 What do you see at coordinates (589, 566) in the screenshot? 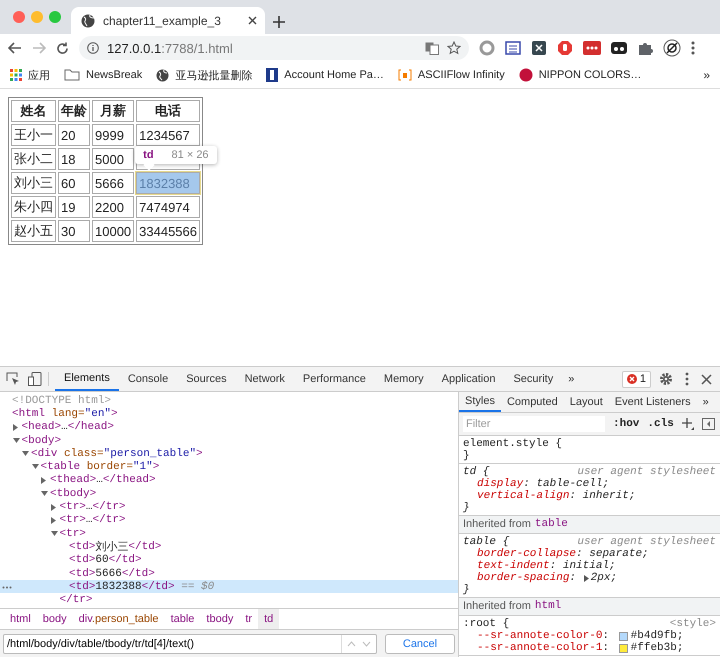
I see `css-value: initial;` at bounding box center [589, 566].